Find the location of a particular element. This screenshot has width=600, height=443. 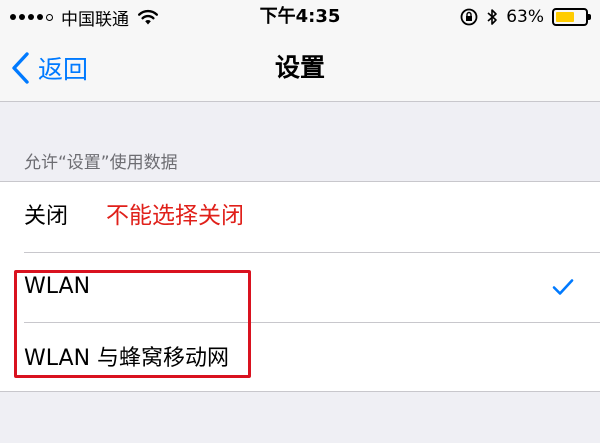

battery-percent: 63% is located at coordinates (525, 17).